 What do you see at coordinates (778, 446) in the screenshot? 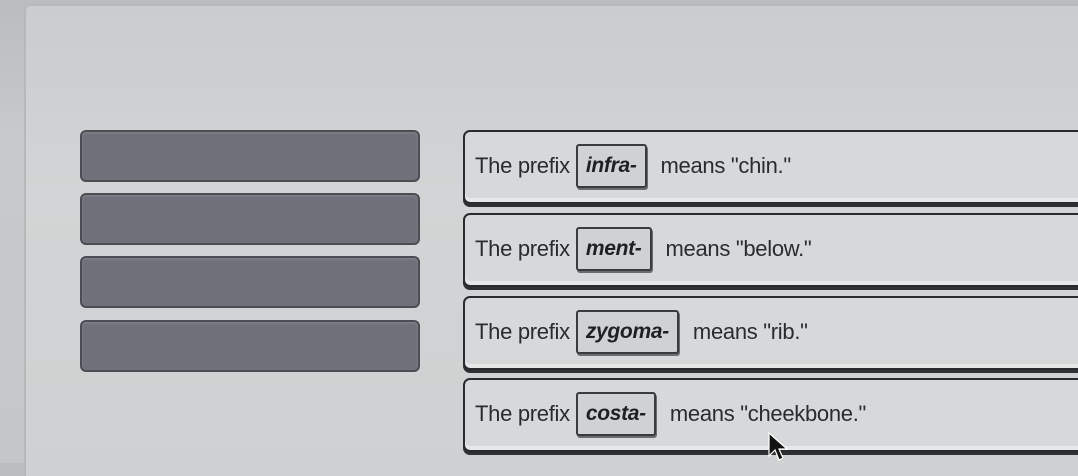
I see `mouse-cursor-icon` at bounding box center [778, 446].